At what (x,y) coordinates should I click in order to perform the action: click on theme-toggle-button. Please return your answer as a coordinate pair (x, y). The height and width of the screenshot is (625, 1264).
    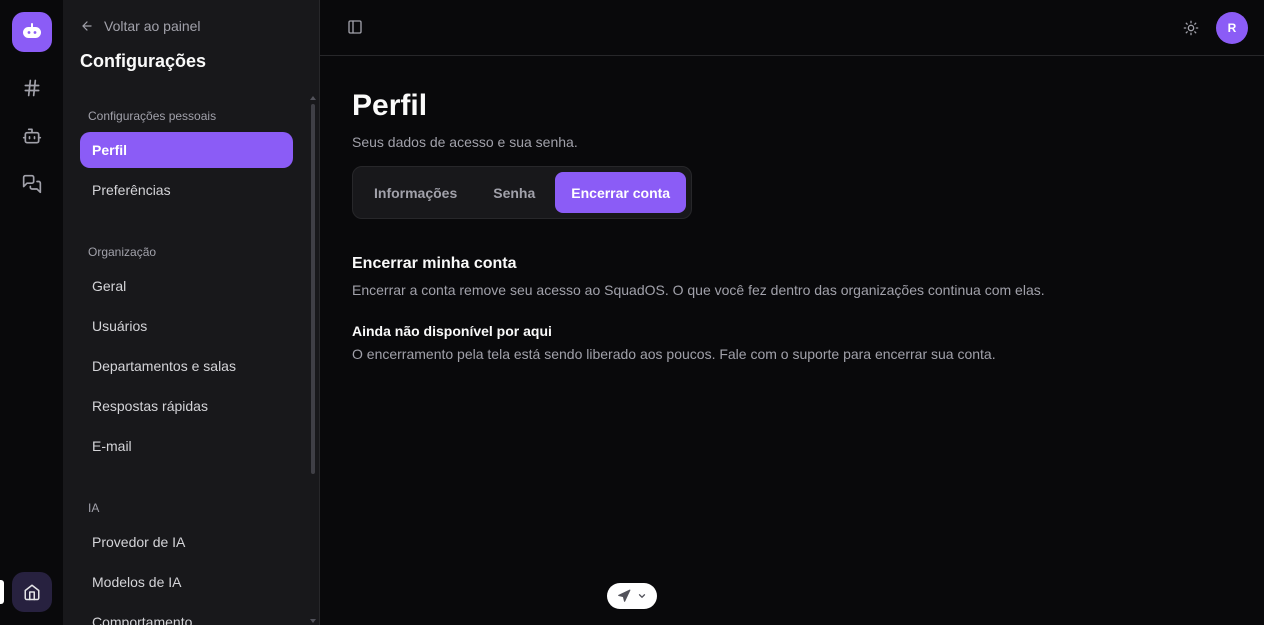
    Looking at the image, I should click on (1191, 28).